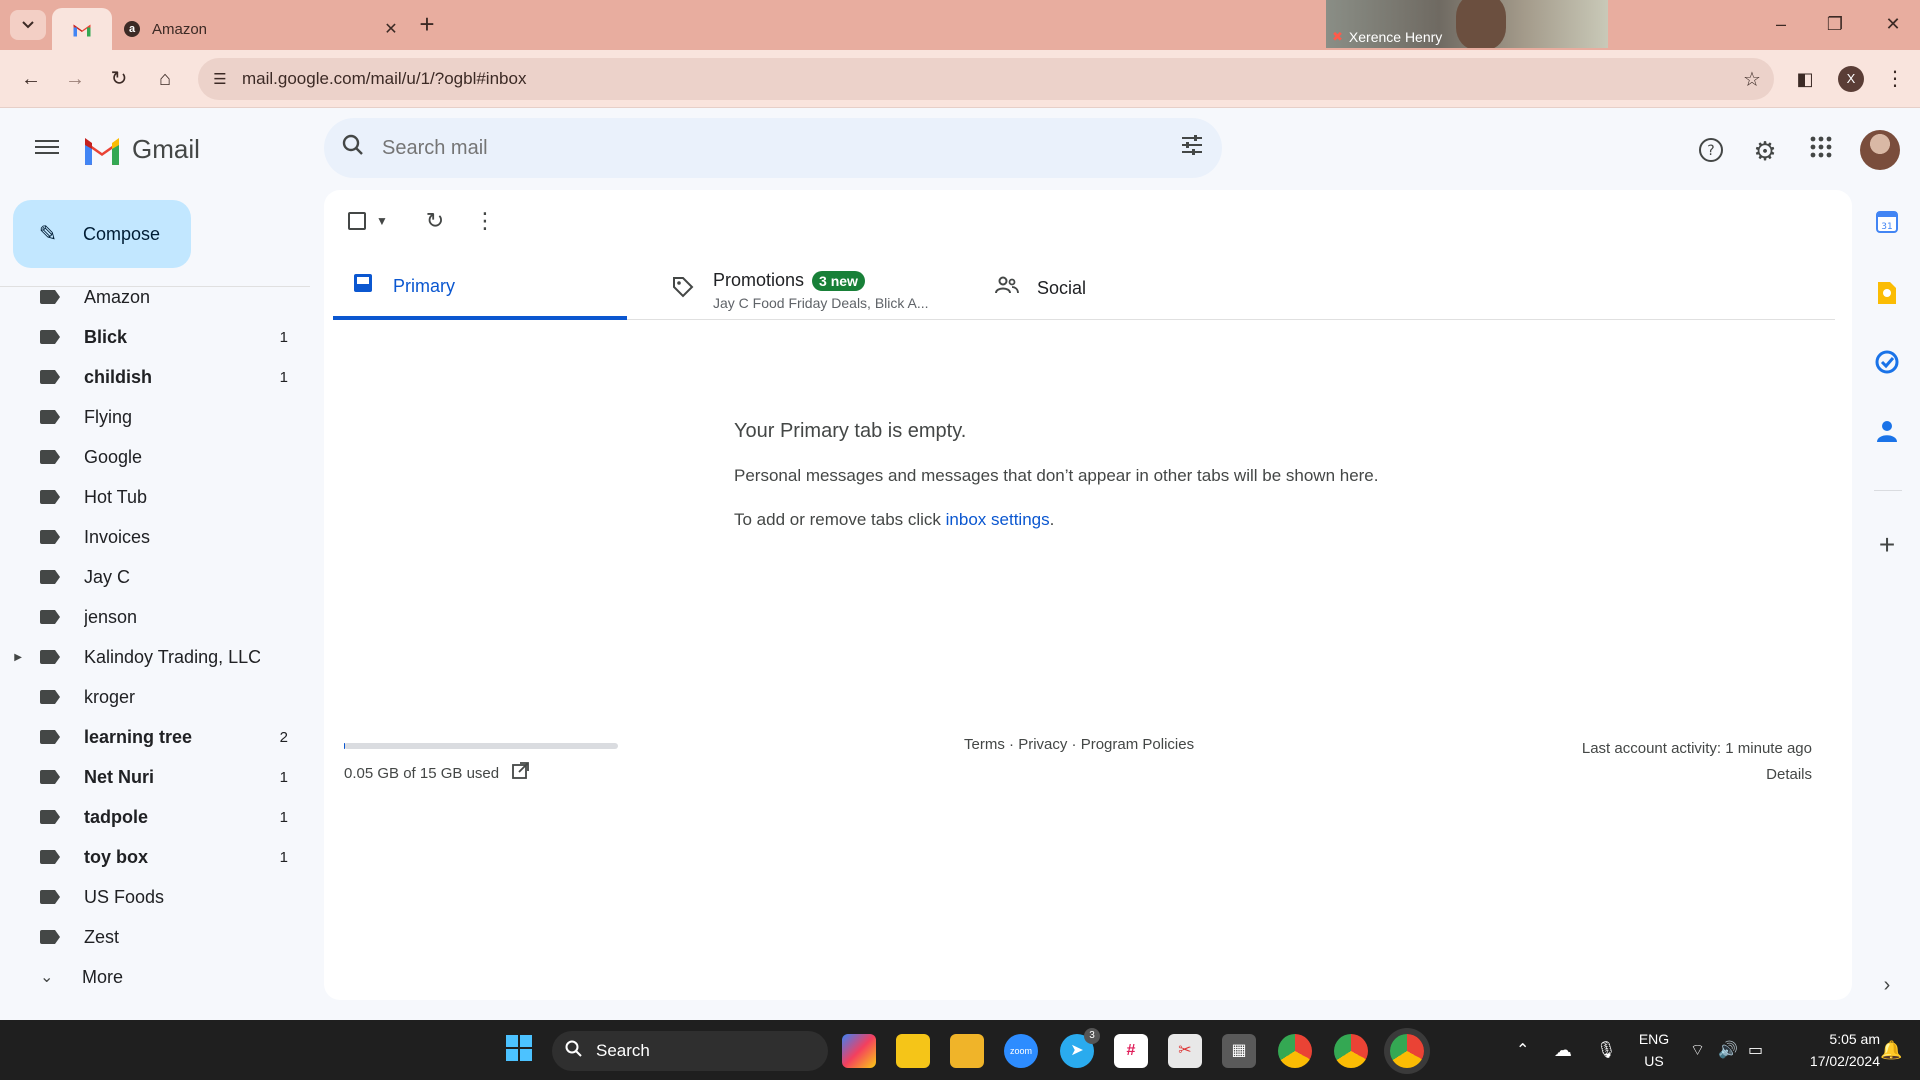 The height and width of the screenshot is (1080, 1920). Describe the element at coordinates (150, 497) in the screenshot. I see `label-item-hot-tub: Hot Tub` at that location.